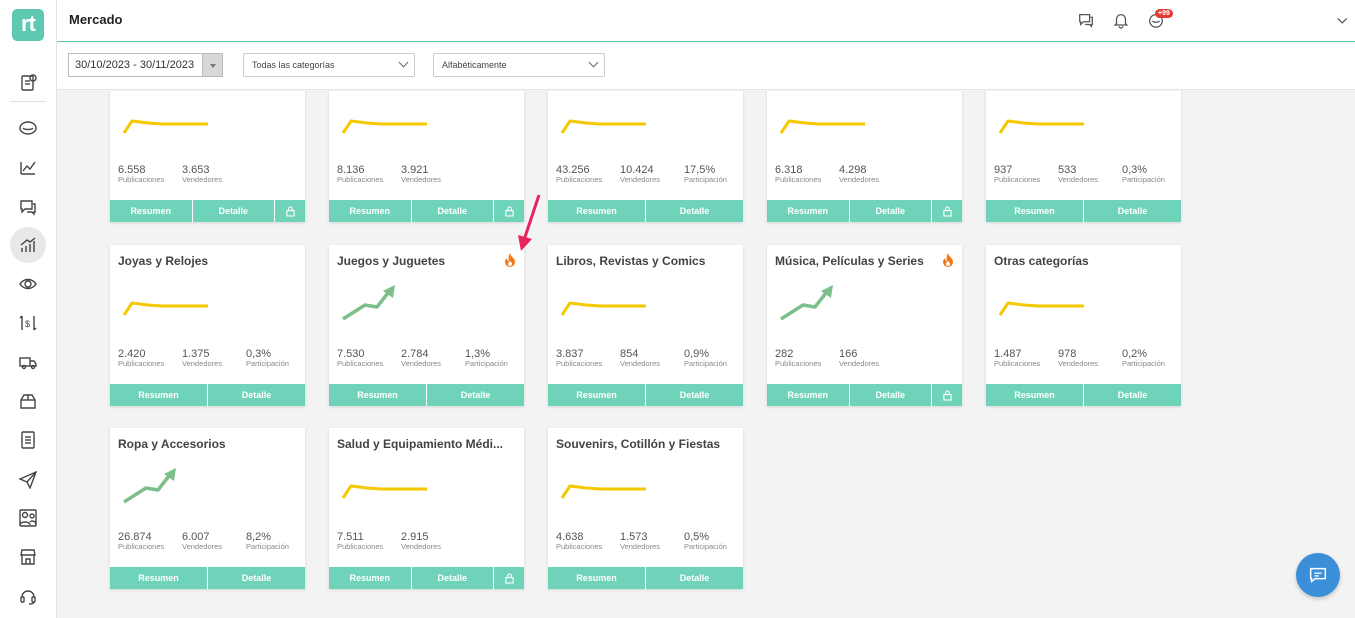 Image resolution: width=1355 pixels, height=618 pixels. What do you see at coordinates (28, 207) in the screenshot?
I see `chat-icon` at bounding box center [28, 207].